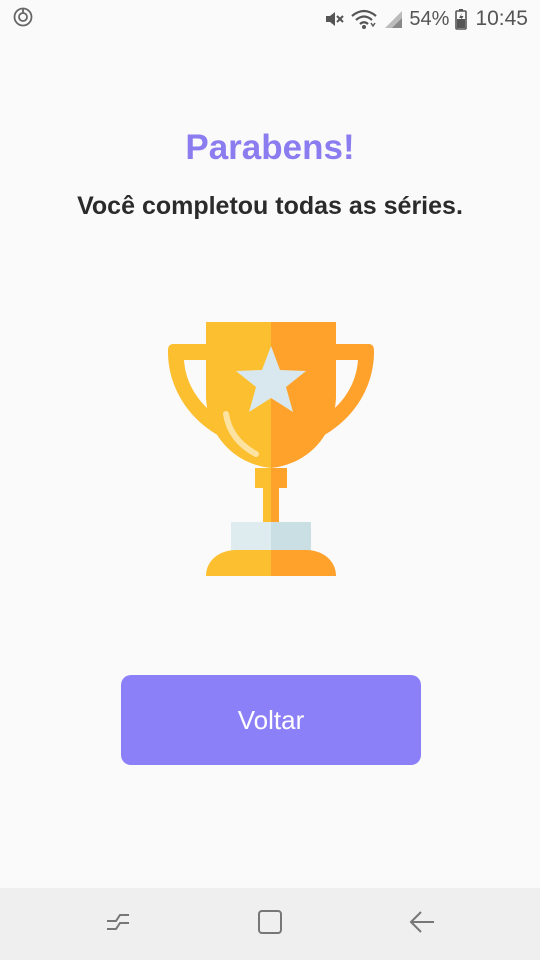 The image size is (540, 960). I want to click on voltar-button: Voltar, so click(271, 720).